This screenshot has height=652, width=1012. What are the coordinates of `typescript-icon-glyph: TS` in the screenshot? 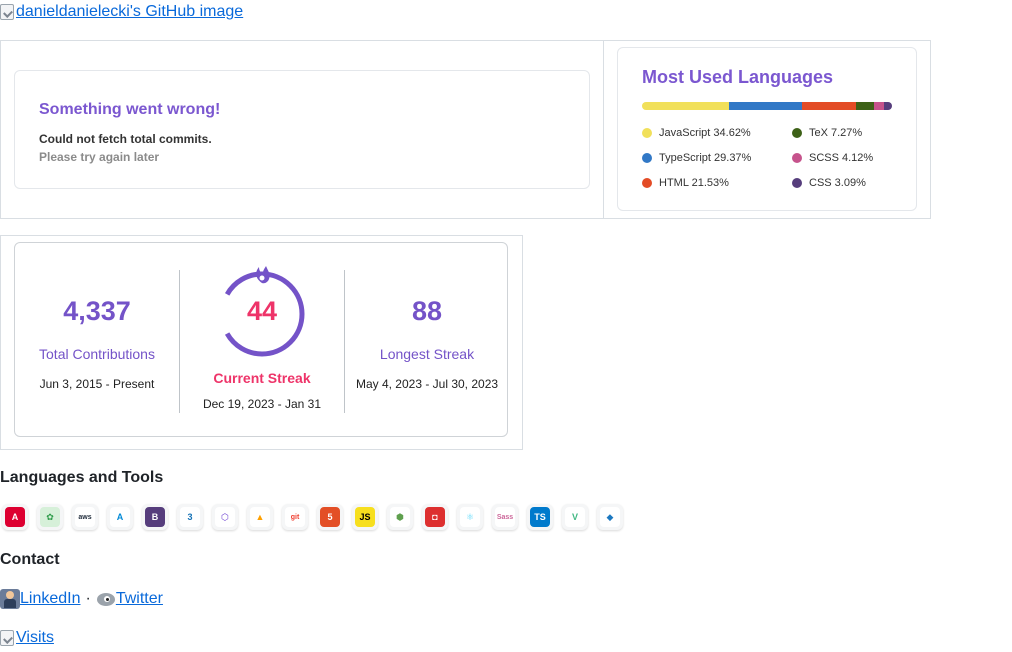 It's located at (540, 517).